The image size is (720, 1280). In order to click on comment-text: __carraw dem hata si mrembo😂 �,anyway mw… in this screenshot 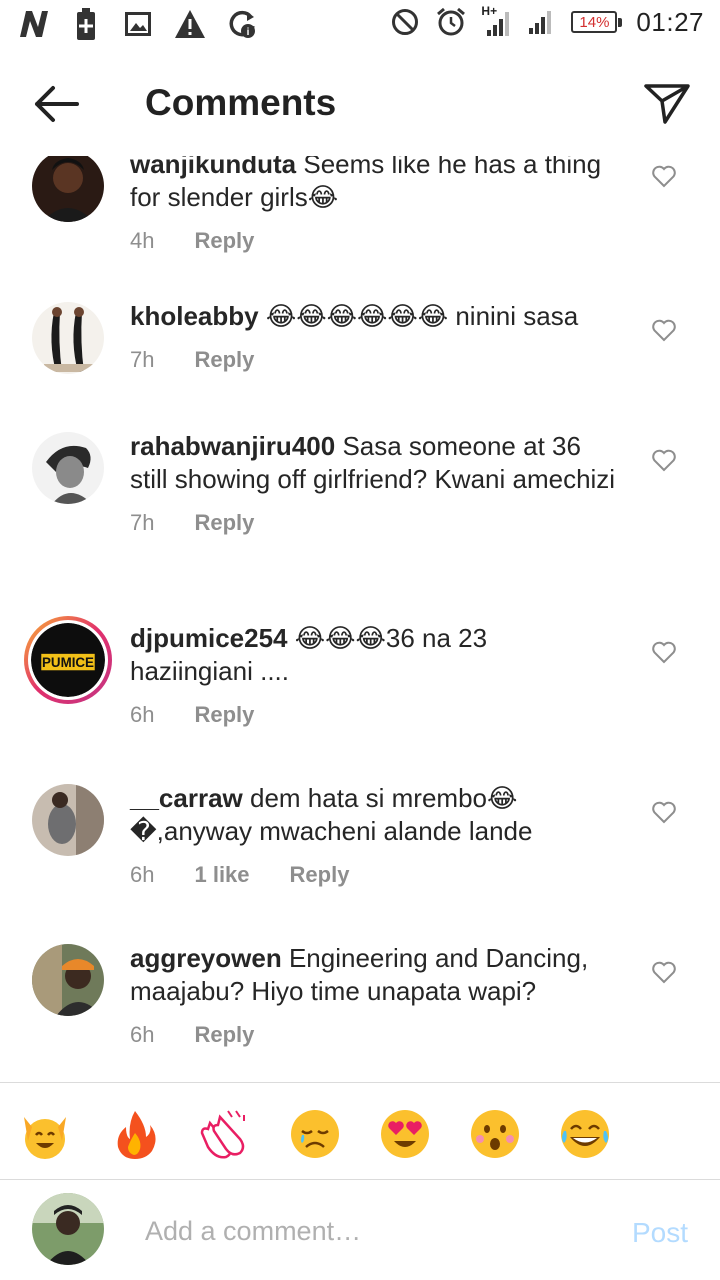, I will do `click(373, 815)`.